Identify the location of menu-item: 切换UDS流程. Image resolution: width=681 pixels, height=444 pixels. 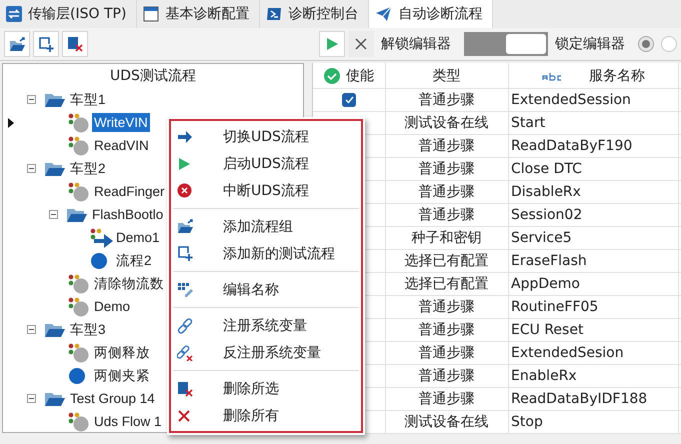
(266, 136).